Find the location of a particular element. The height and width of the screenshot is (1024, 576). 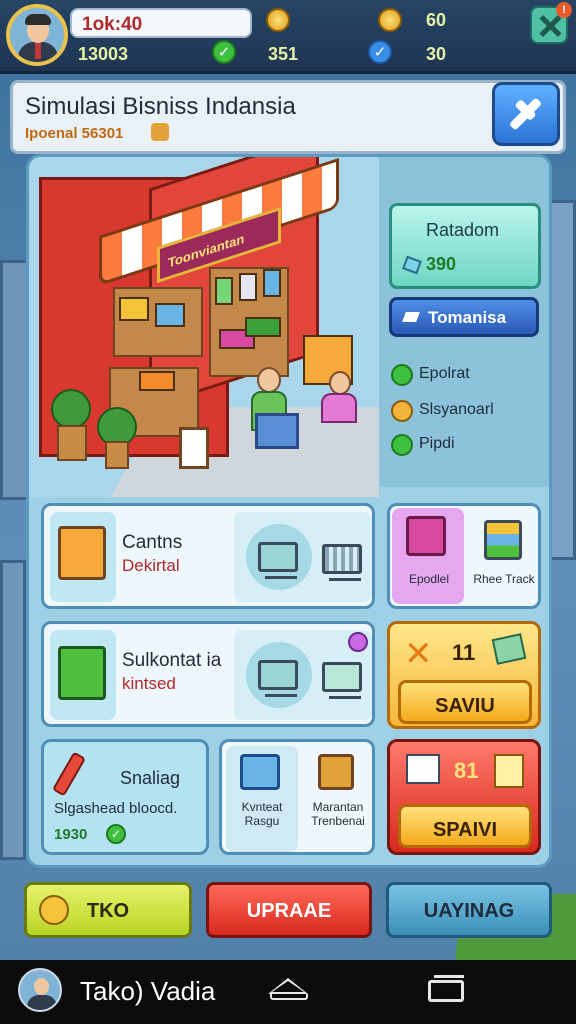

plant-pot is located at coordinates (117, 455).